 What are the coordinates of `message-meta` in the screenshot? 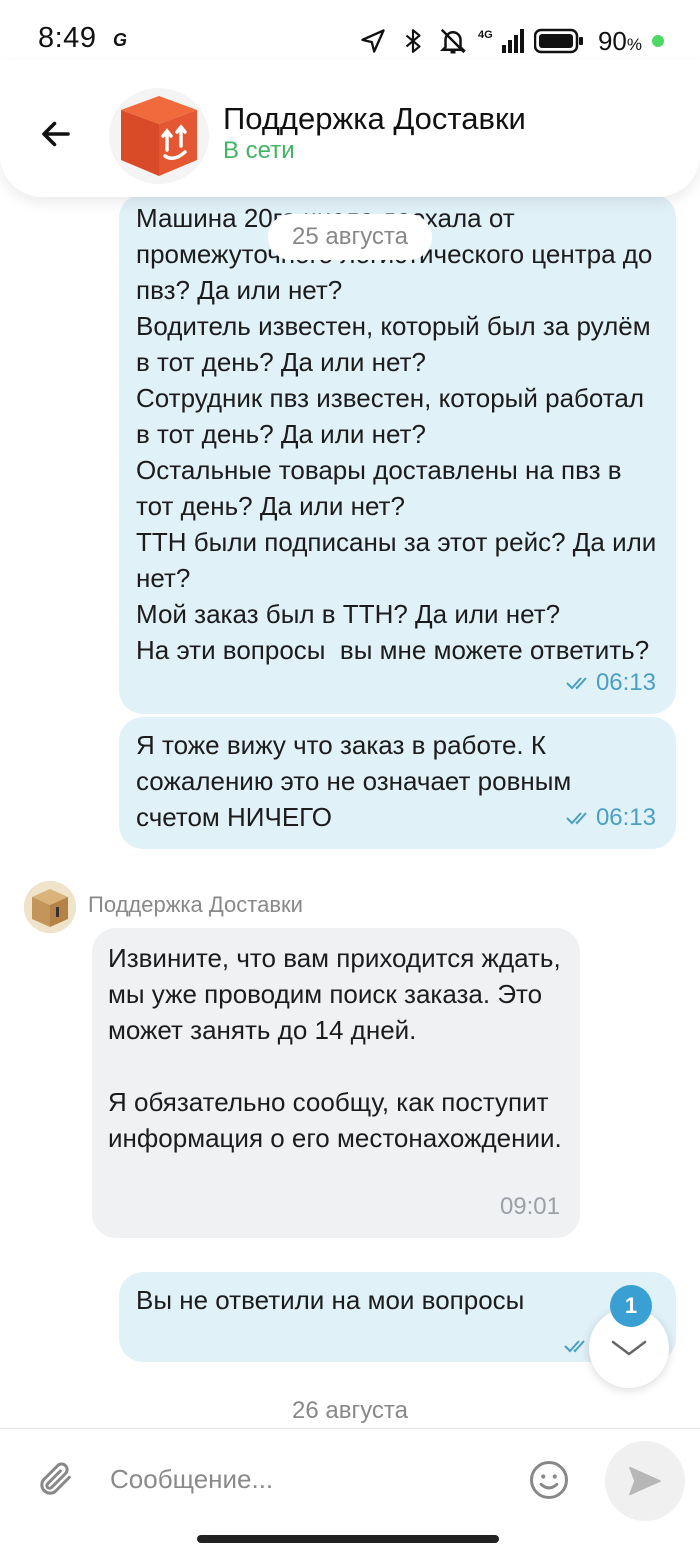 It's located at (577, 1346).